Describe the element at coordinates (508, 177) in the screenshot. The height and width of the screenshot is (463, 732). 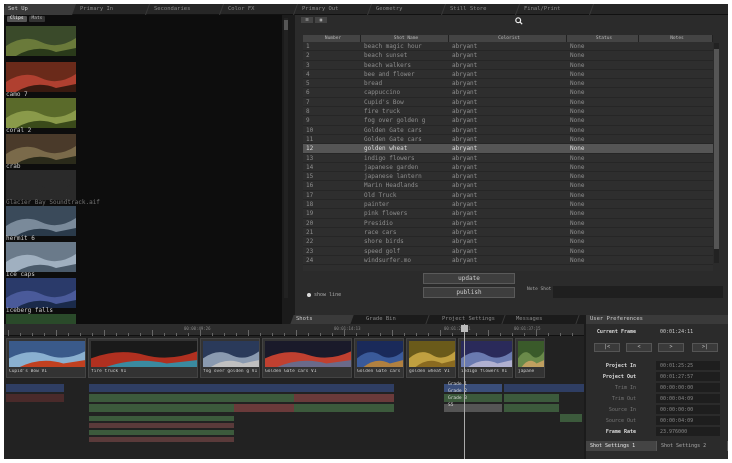
I see `table-row: 15 japanese lantern abryant None` at that location.